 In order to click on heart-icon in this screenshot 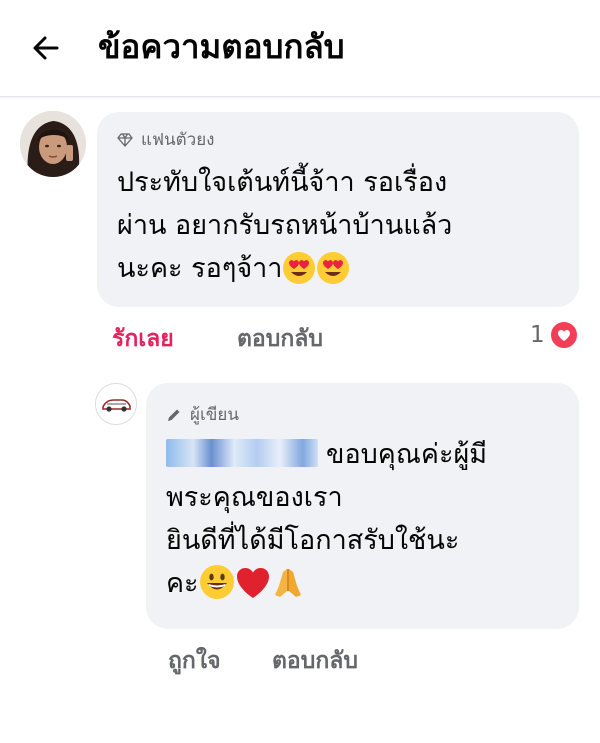, I will do `click(563, 335)`.